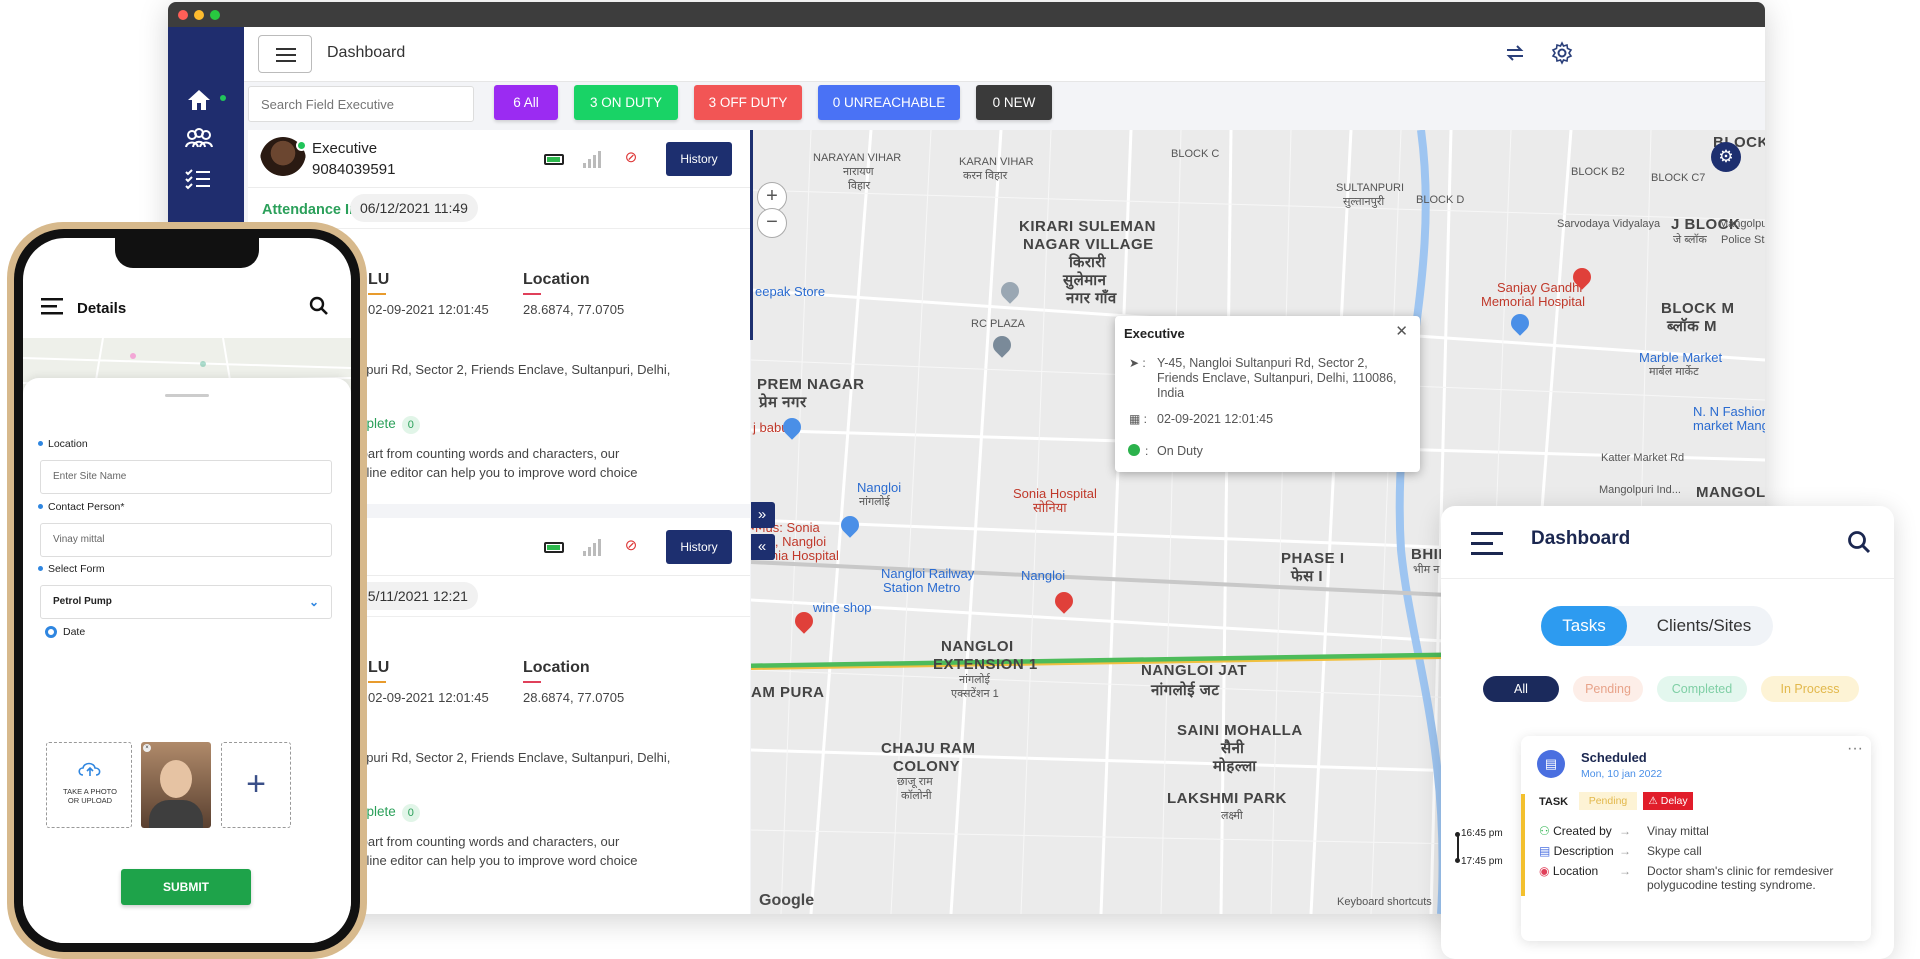 This screenshot has width=1920, height=959. What do you see at coordinates (1307, 576) in the screenshot?
I see `map-label: फेस I` at bounding box center [1307, 576].